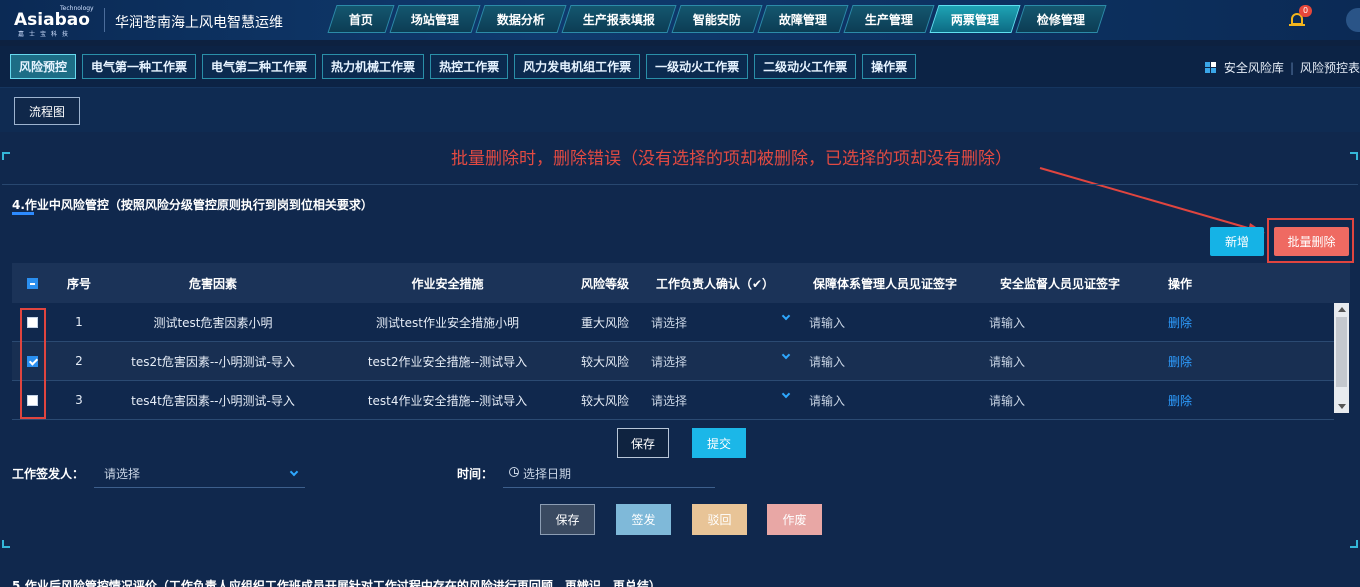 The width and height of the screenshot is (1360, 587). What do you see at coordinates (213, 400) in the screenshot?
I see `row-hazard: tes4t危害因素--小明测试-导入` at bounding box center [213, 400].